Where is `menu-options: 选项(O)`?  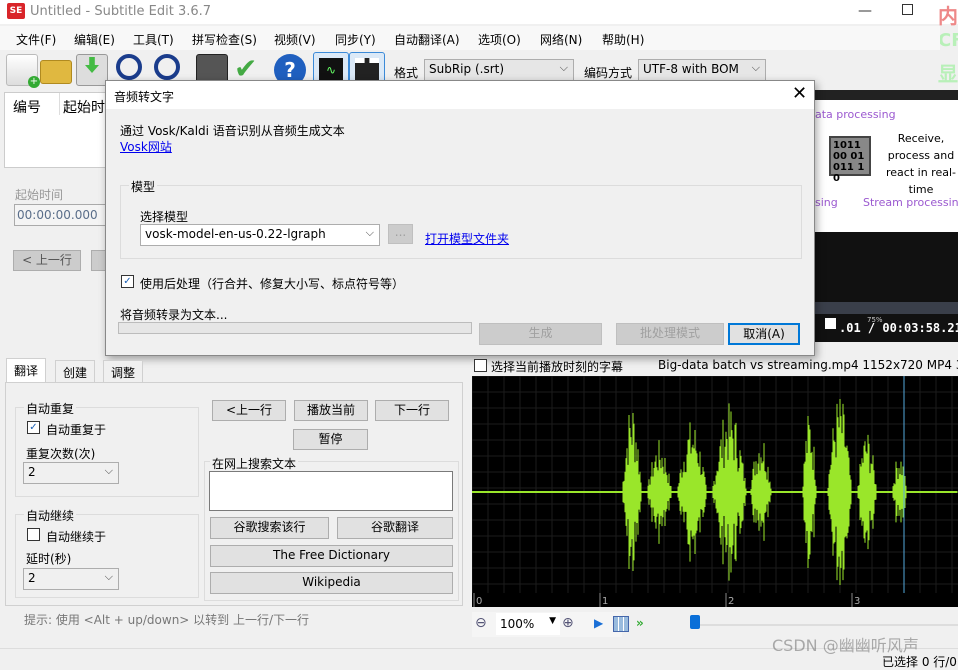
menu-options: 选项(O) is located at coordinates (499, 39).